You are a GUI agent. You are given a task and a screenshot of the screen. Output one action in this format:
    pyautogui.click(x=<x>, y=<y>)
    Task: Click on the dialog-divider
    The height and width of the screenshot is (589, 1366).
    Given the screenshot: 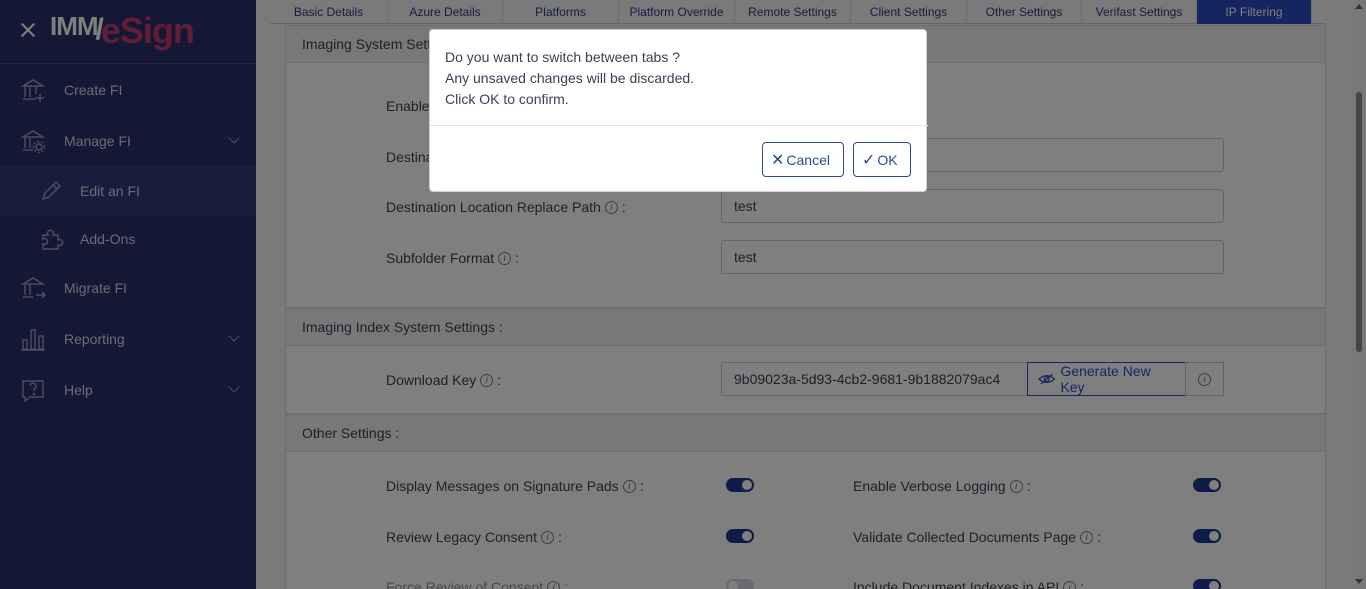 What is the action you would take?
    pyautogui.click(x=679, y=125)
    